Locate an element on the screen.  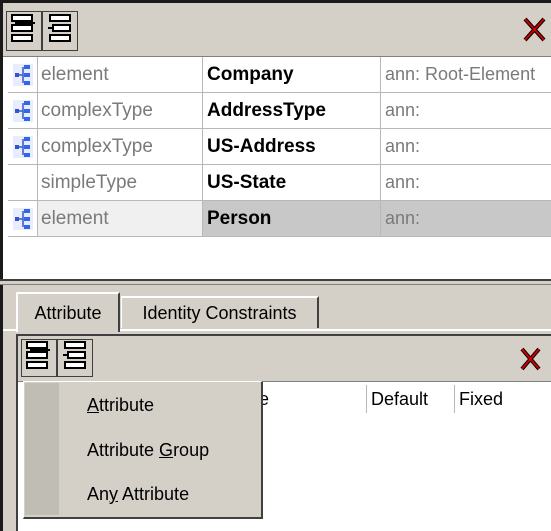
table-row: complexType AddressType ann: is located at coordinates (279, 111).